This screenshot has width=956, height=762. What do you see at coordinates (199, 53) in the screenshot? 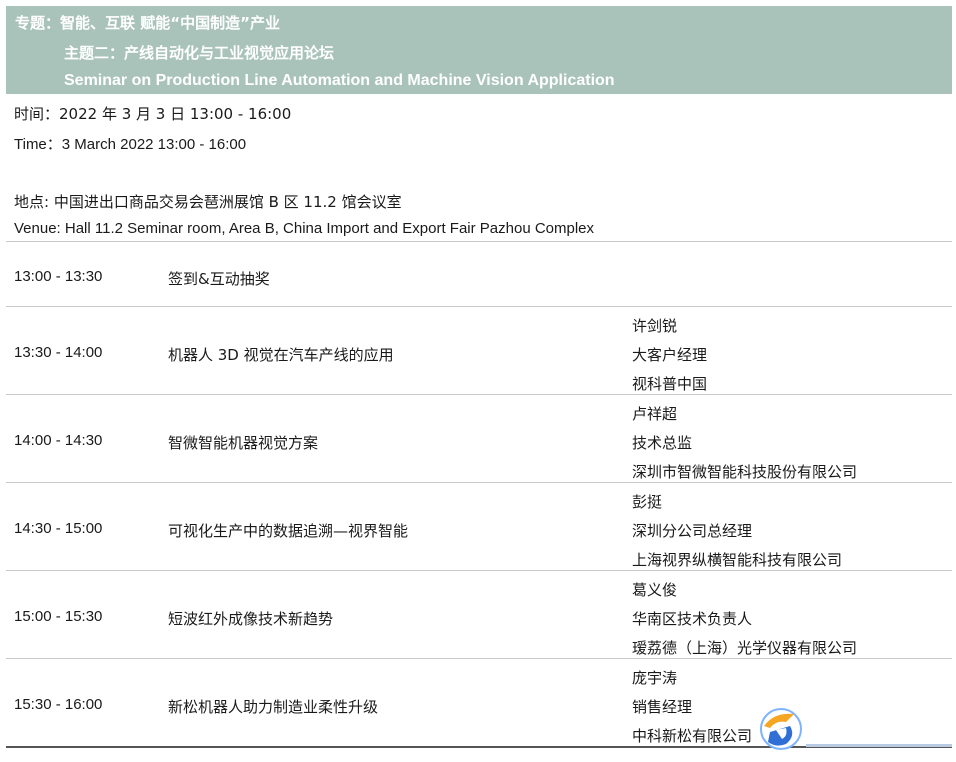
I see `header-theme: 主题二：产线自动化与工业视觉应用论坛` at bounding box center [199, 53].